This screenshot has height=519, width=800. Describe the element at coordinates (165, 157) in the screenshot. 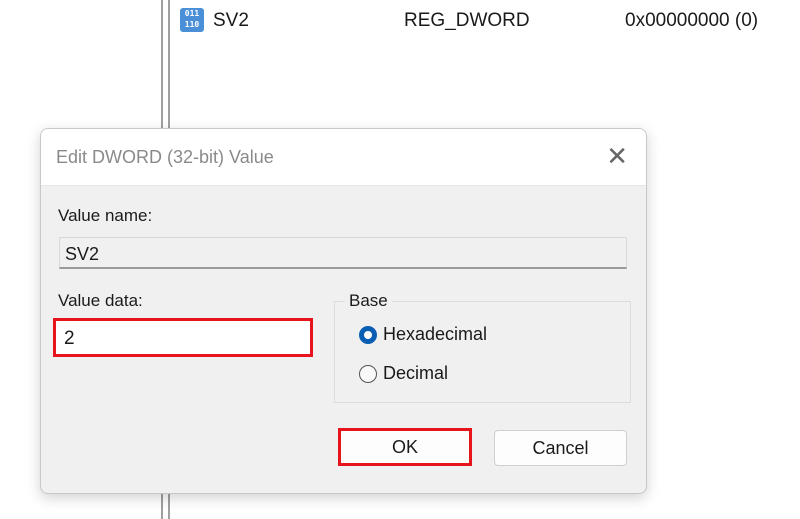

I see `dialog-title: Edit DWORD (32-bit) Value` at that location.